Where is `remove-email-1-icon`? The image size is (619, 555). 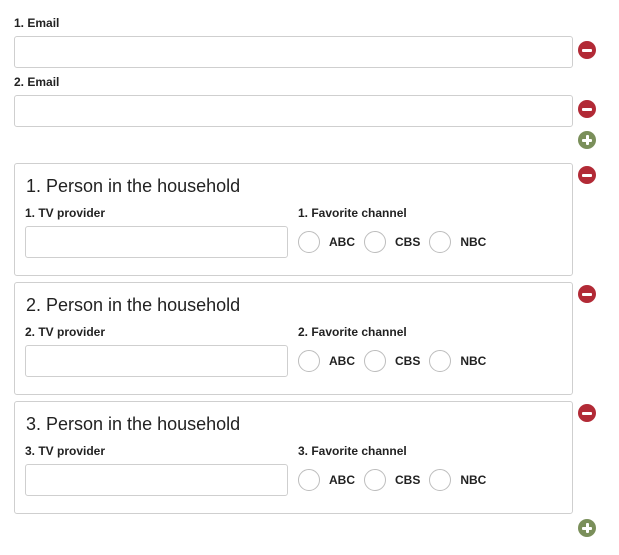 remove-email-1-icon is located at coordinates (587, 50).